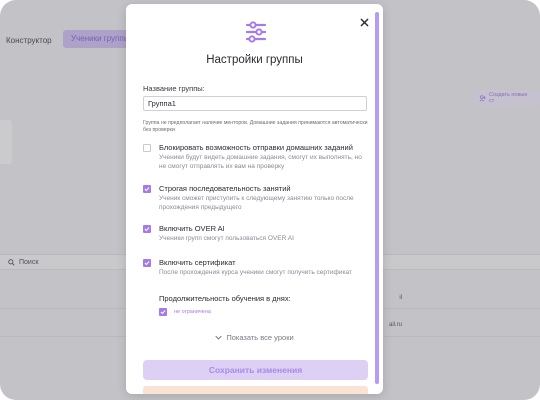 The width and height of the screenshot is (540, 400). What do you see at coordinates (147, 148) in the screenshot?
I see `checkbox-block-homework` at bounding box center [147, 148].